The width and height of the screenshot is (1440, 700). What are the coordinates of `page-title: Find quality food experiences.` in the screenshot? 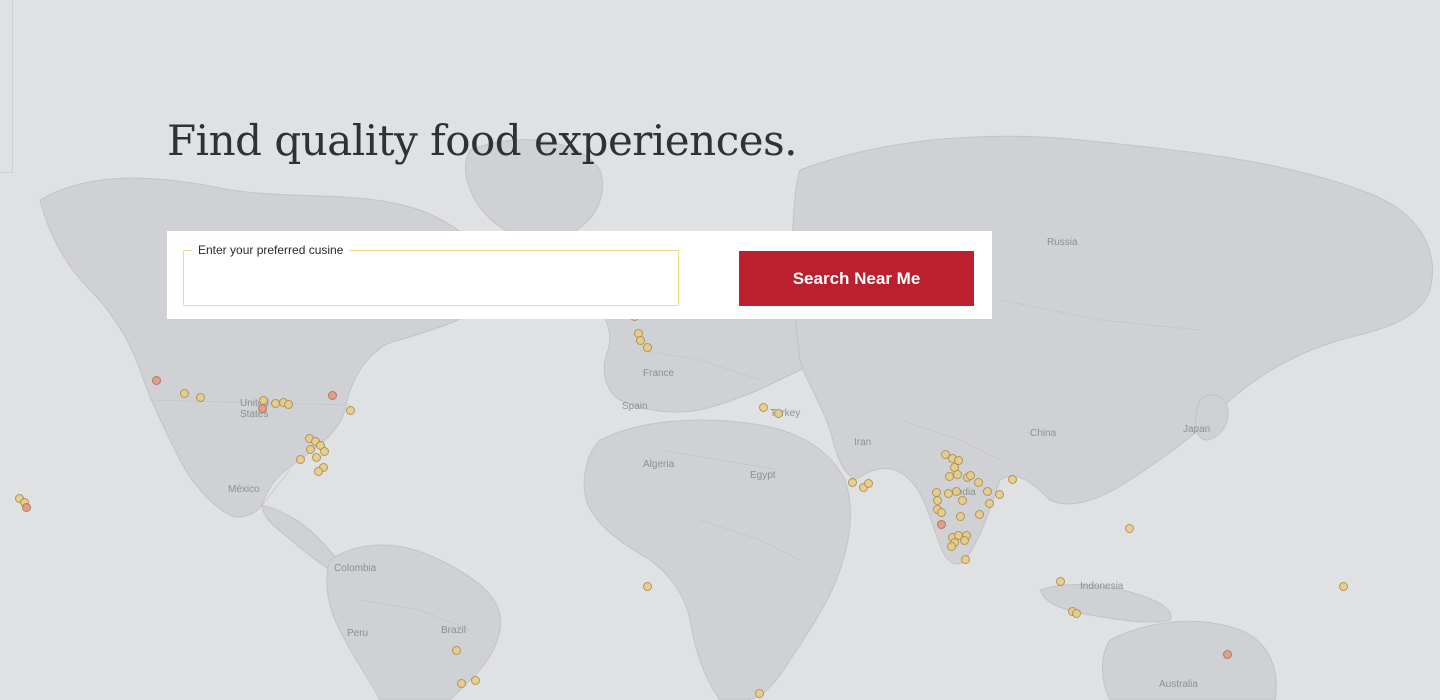 It's located at (482, 140).